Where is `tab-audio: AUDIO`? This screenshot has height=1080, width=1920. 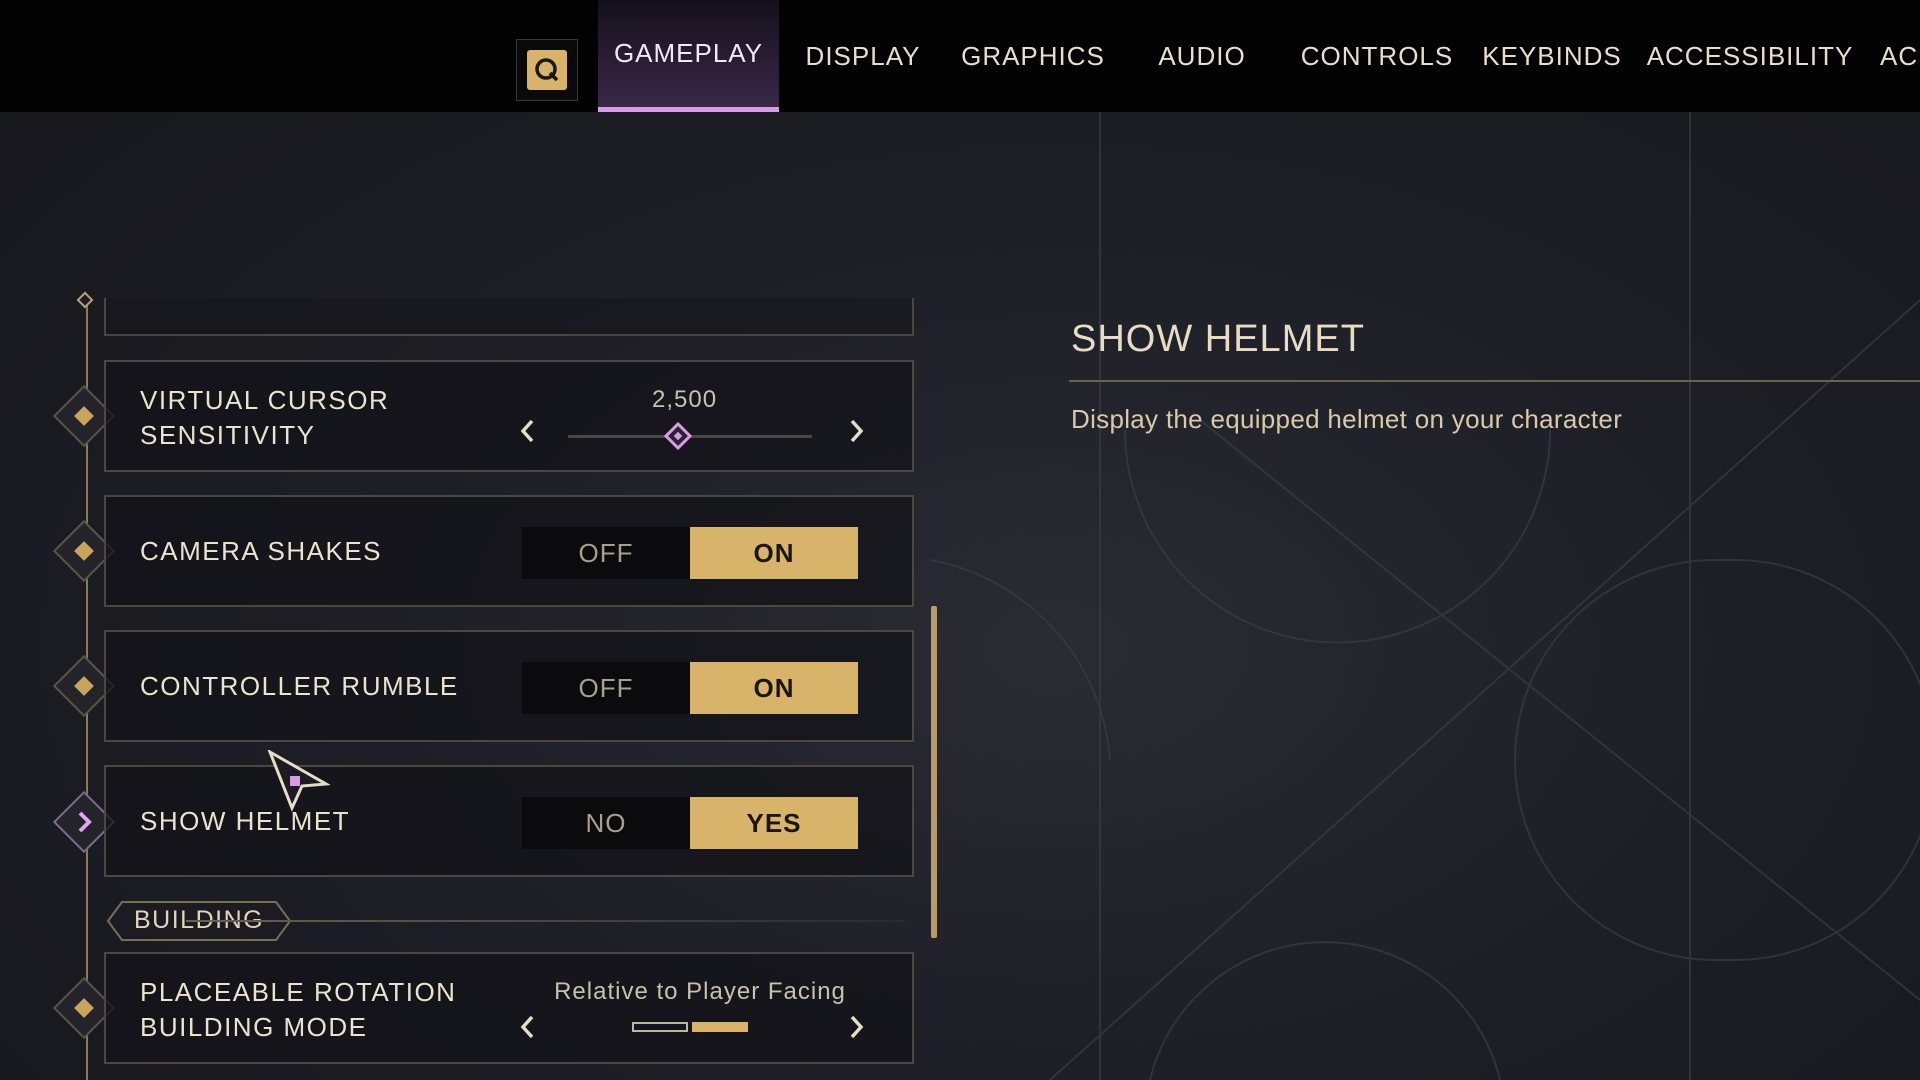
tab-audio: AUDIO is located at coordinates (1202, 56).